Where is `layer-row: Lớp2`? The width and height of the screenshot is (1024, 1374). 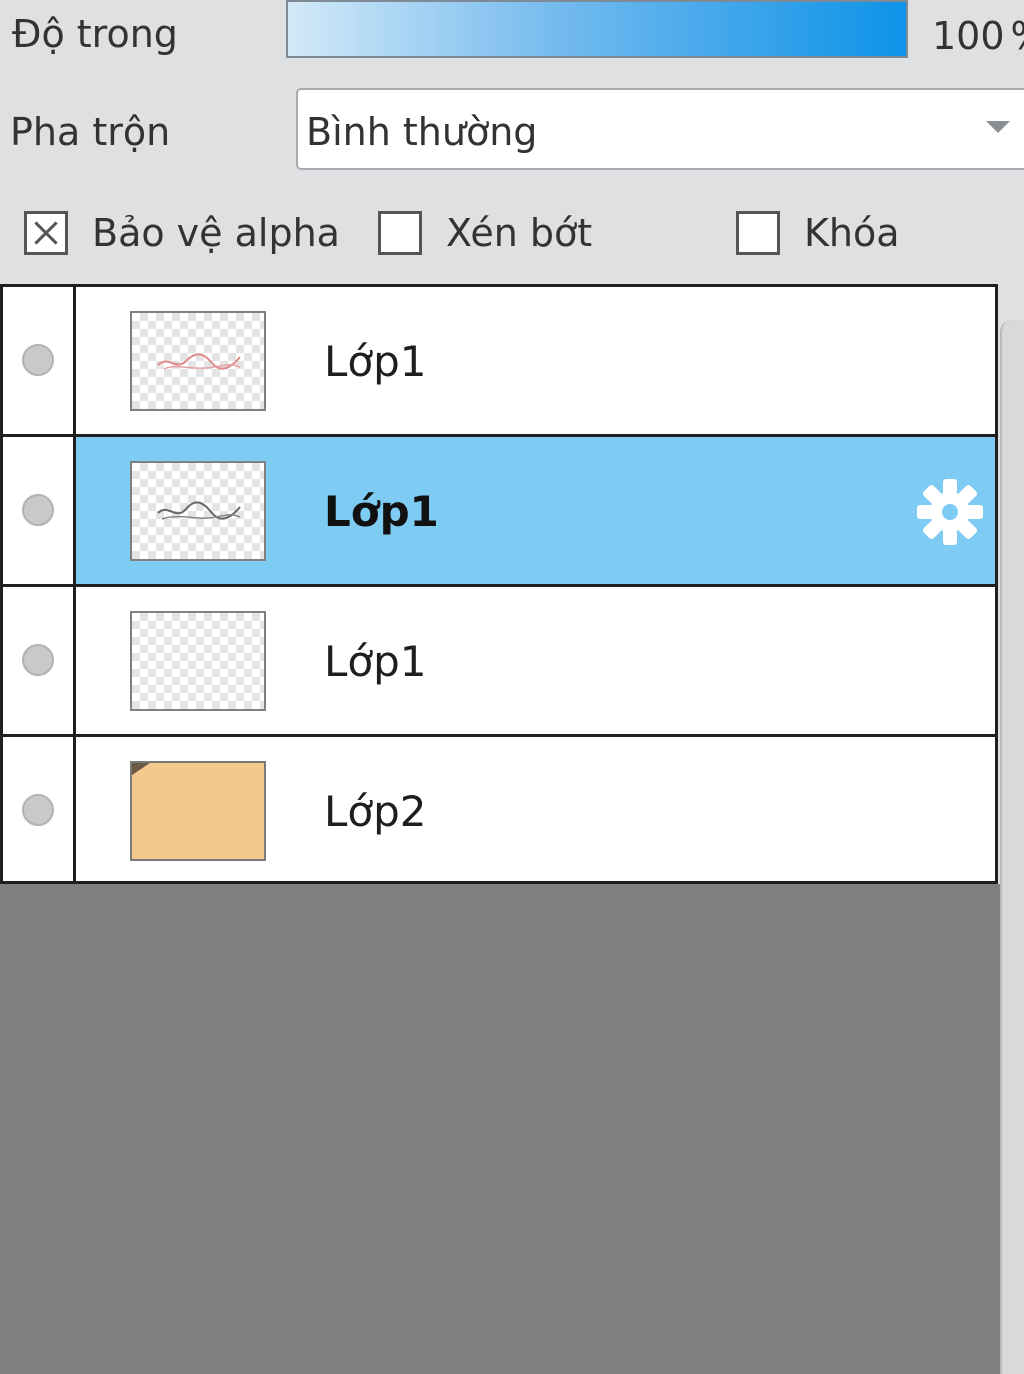
layer-row: Lớp2 is located at coordinates (499, 809).